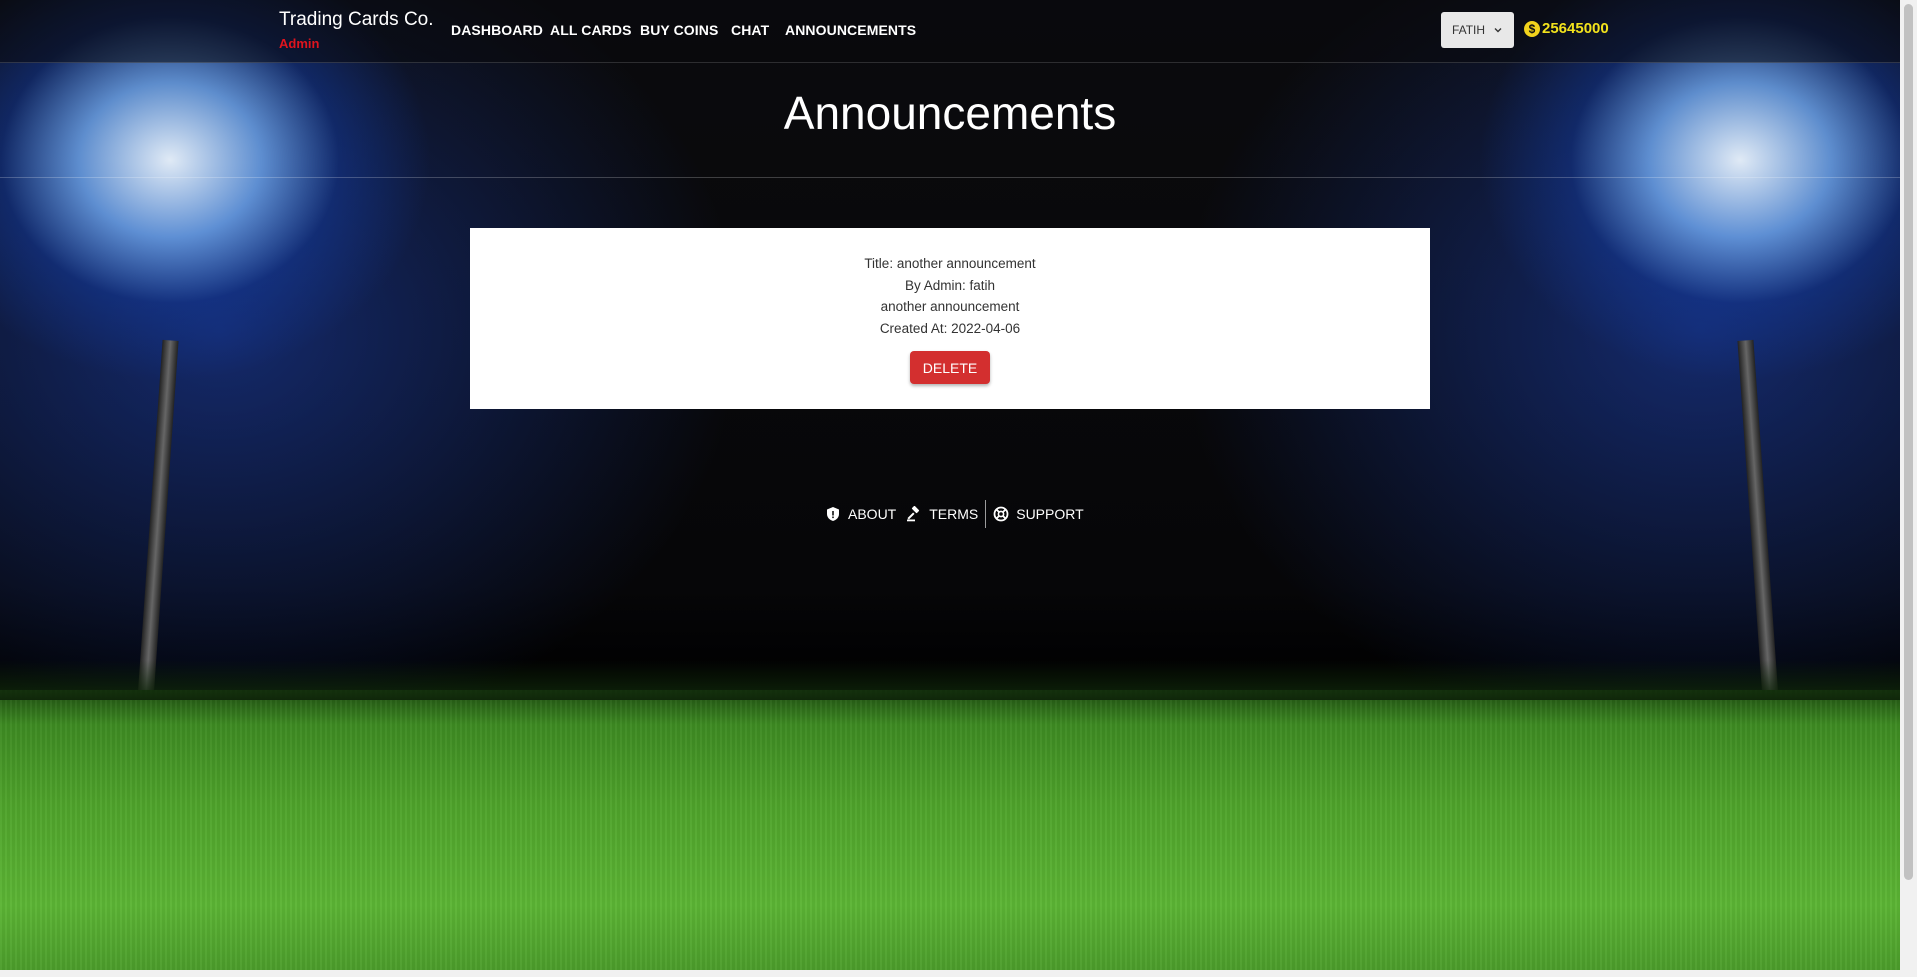 This screenshot has height=977, width=1917. I want to click on footer-terms-link: TERMS, so click(942, 514).